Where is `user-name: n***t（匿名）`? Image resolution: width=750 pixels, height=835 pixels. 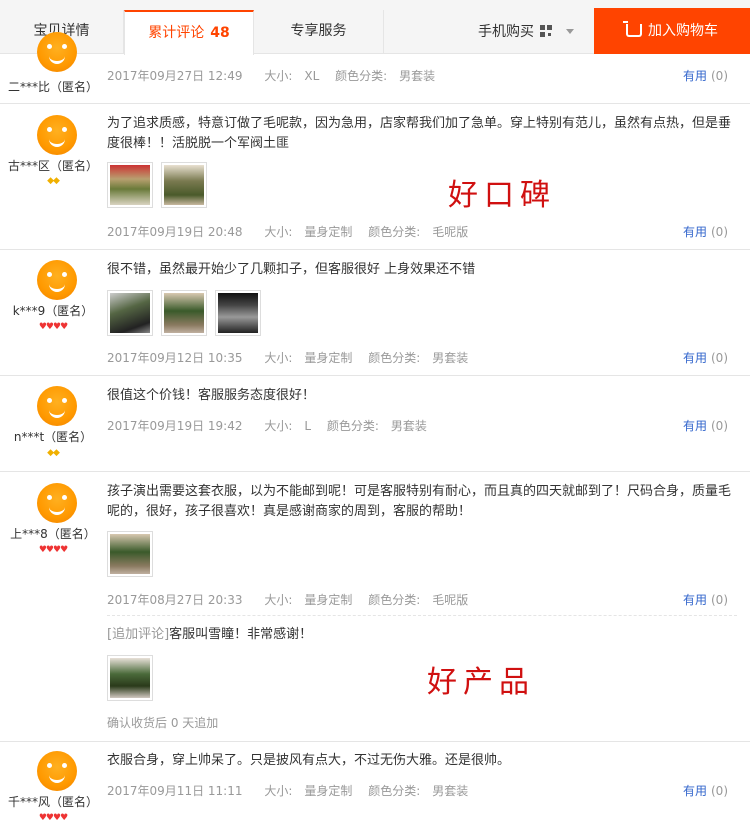
user-name: n***t（匿名） is located at coordinates (53, 437).